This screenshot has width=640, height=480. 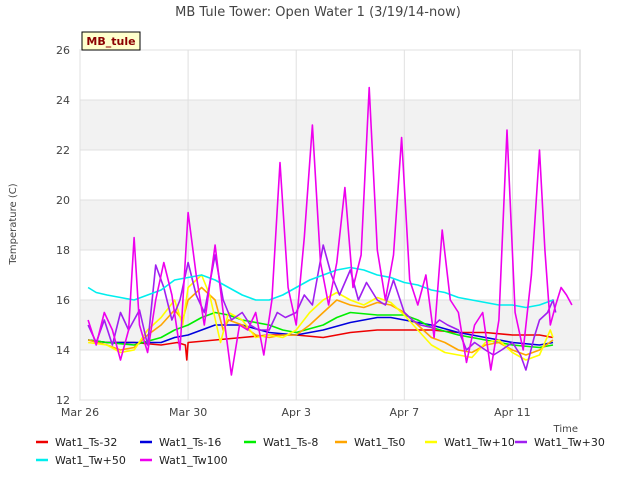 What do you see at coordinates (63, 300) in the screenshot?
I see `y-tick-label: 16` at bounding box center [63, 300].